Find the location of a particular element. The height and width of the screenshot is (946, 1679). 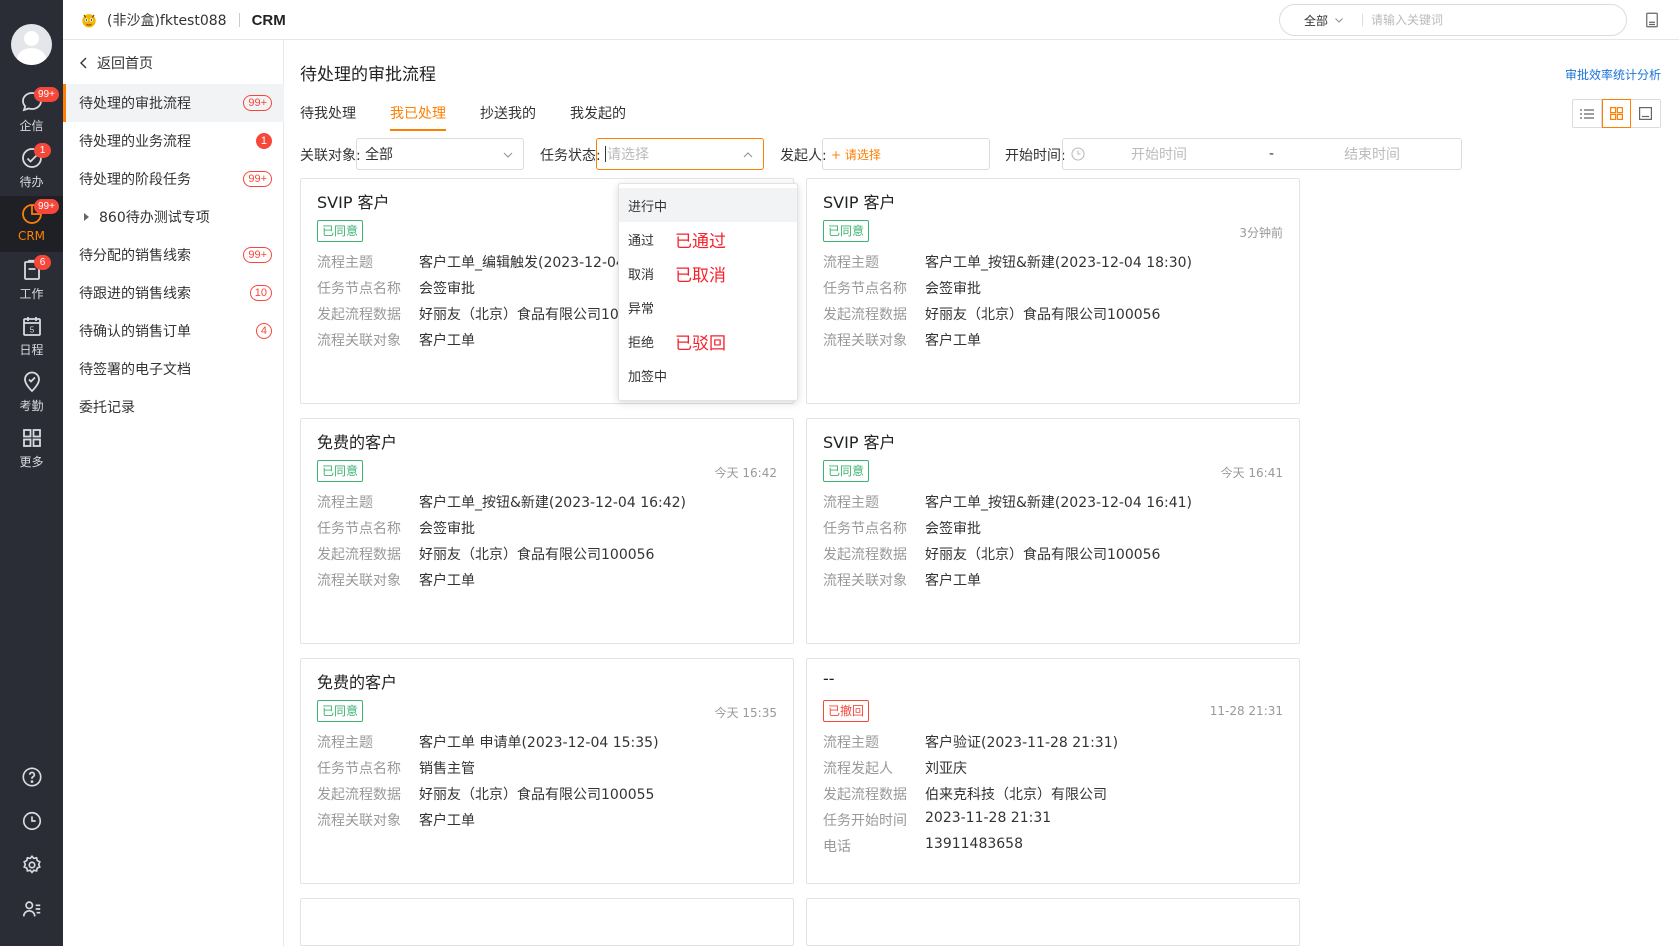

tab-cc: 抄送我的 is located at coordinates (508, 116).